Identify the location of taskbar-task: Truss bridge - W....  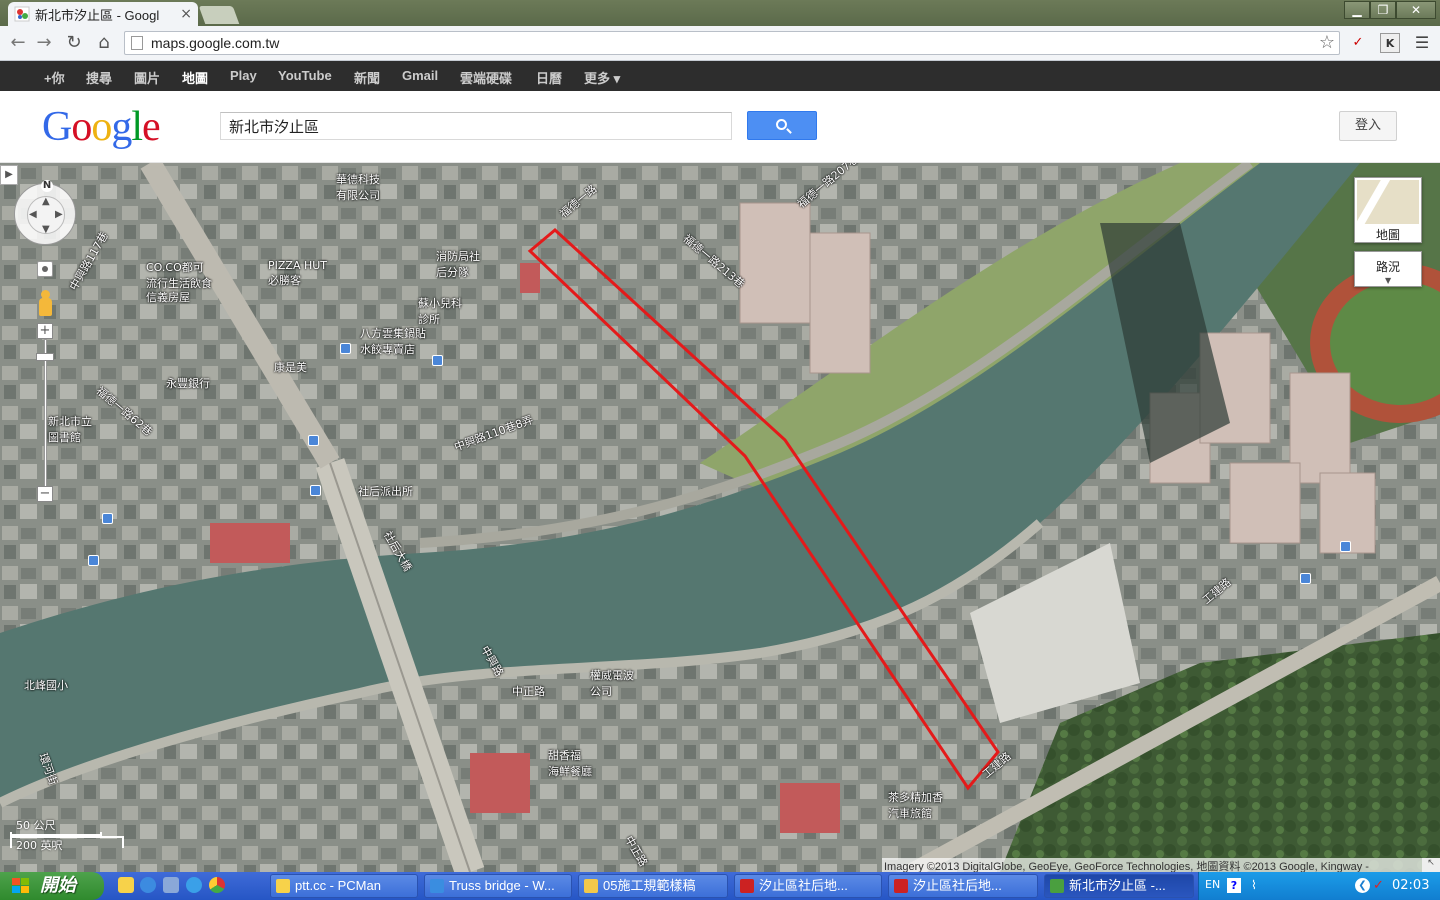
(498, 886).